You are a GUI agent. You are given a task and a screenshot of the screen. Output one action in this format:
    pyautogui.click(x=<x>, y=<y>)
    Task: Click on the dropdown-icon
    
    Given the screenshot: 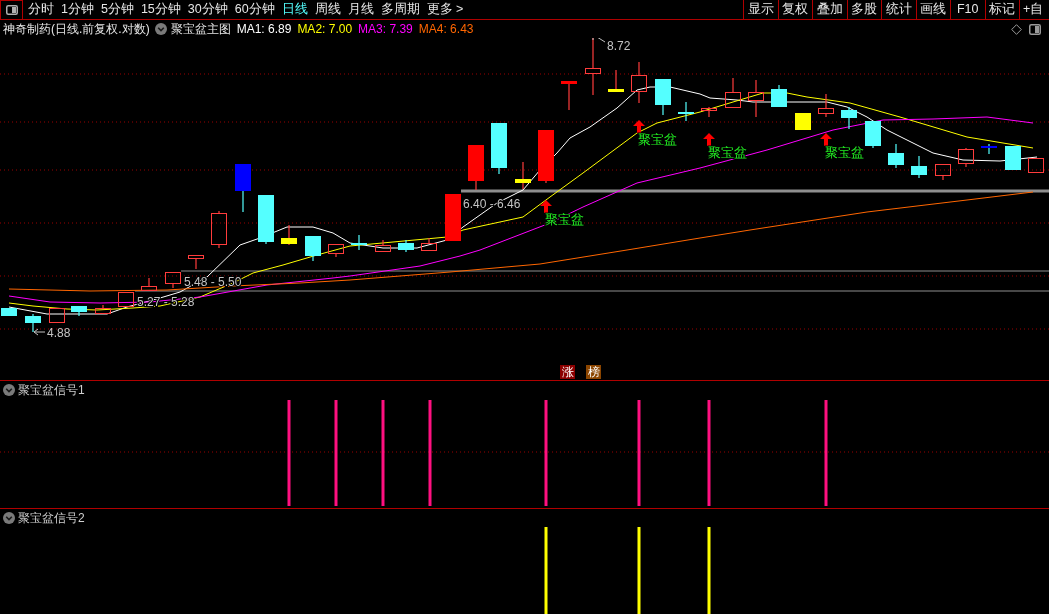 What is the action you would take?
    pyautogui.click(x=160, y=29)
    